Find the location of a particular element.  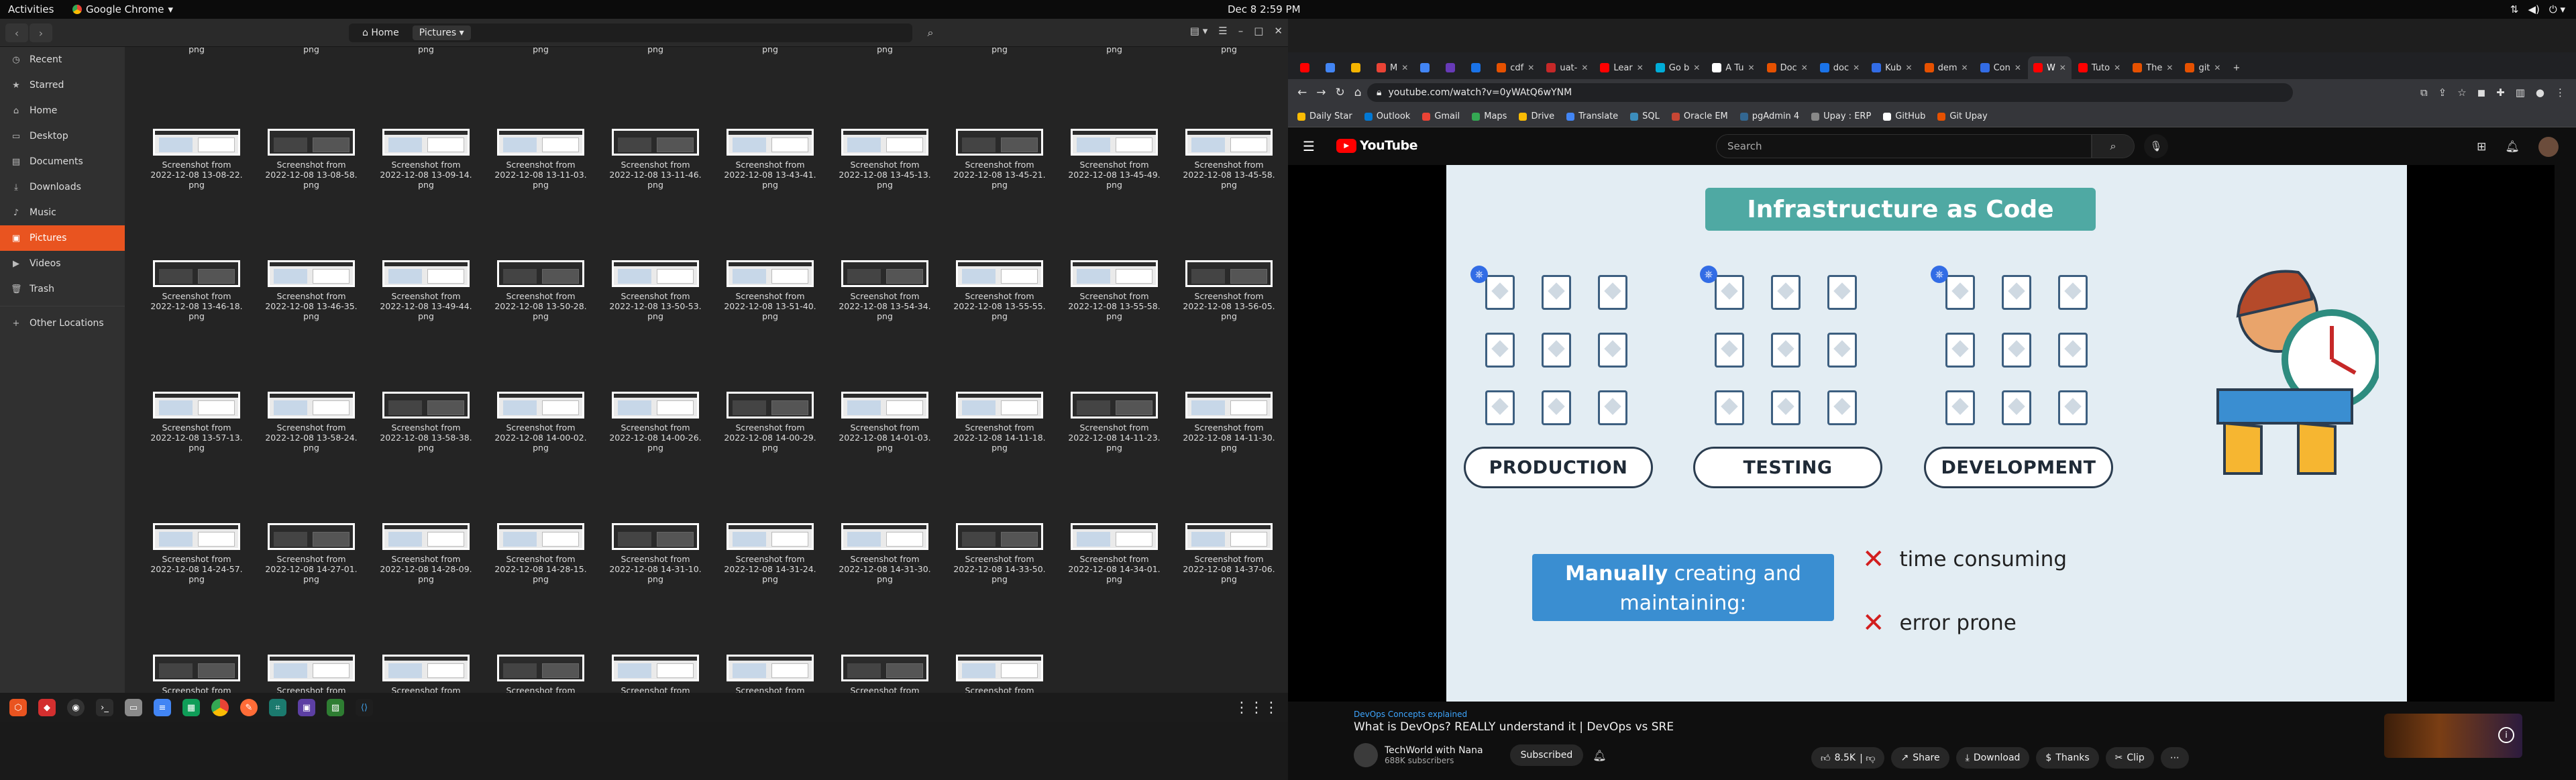

sidebar-item-music: ♪ Music is located at coordinates (62, 212).